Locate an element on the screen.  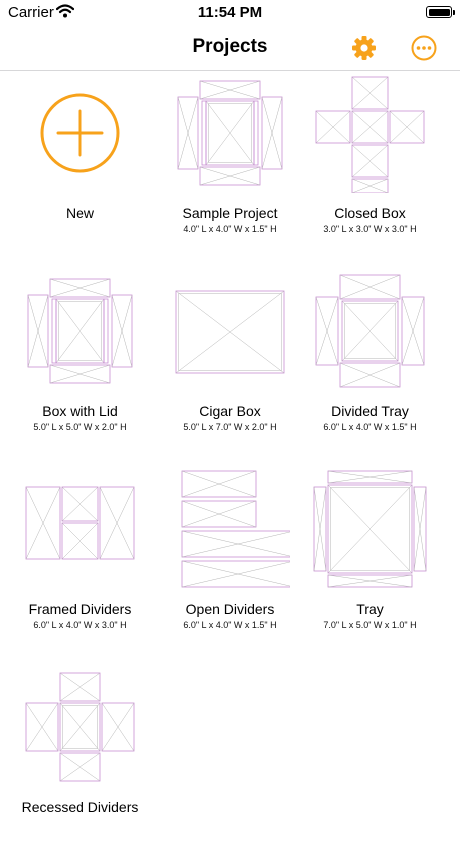
project-name: Tray is located at coordinates (370, 609).